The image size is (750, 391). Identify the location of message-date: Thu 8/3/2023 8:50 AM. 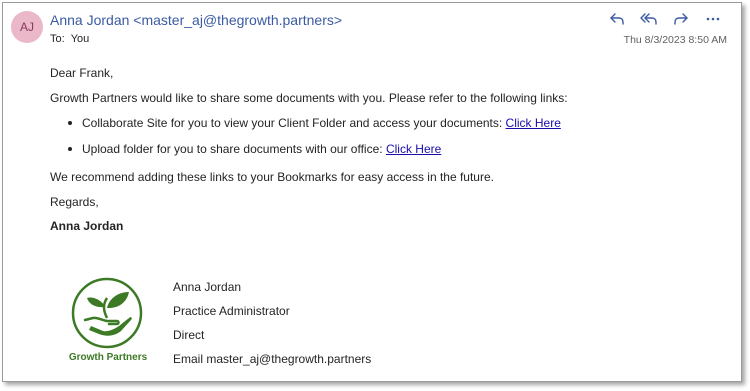
(675, 40).